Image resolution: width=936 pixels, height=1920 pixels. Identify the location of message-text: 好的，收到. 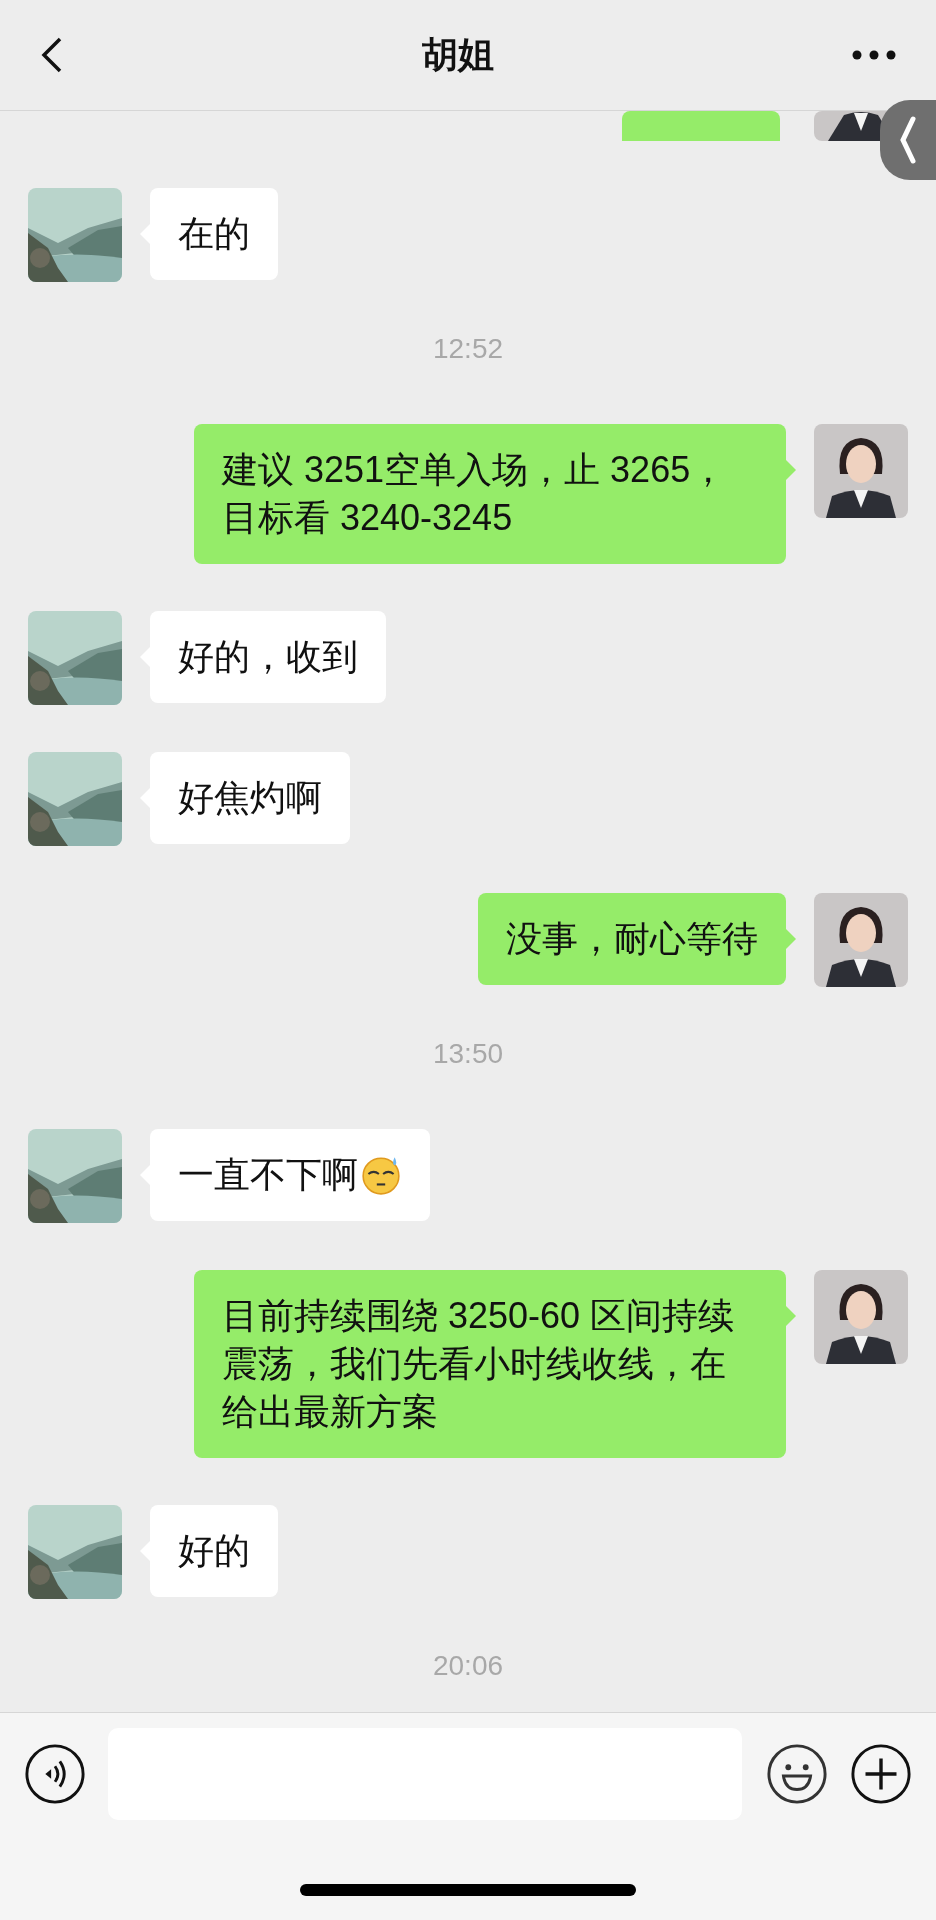
(268, 657).